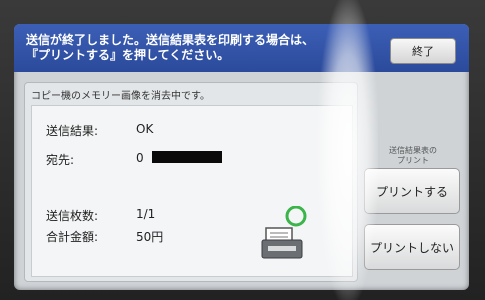 This screenshot has height=300, width=485. I want to click on total-amount-value: 50円, so click(150, 237).